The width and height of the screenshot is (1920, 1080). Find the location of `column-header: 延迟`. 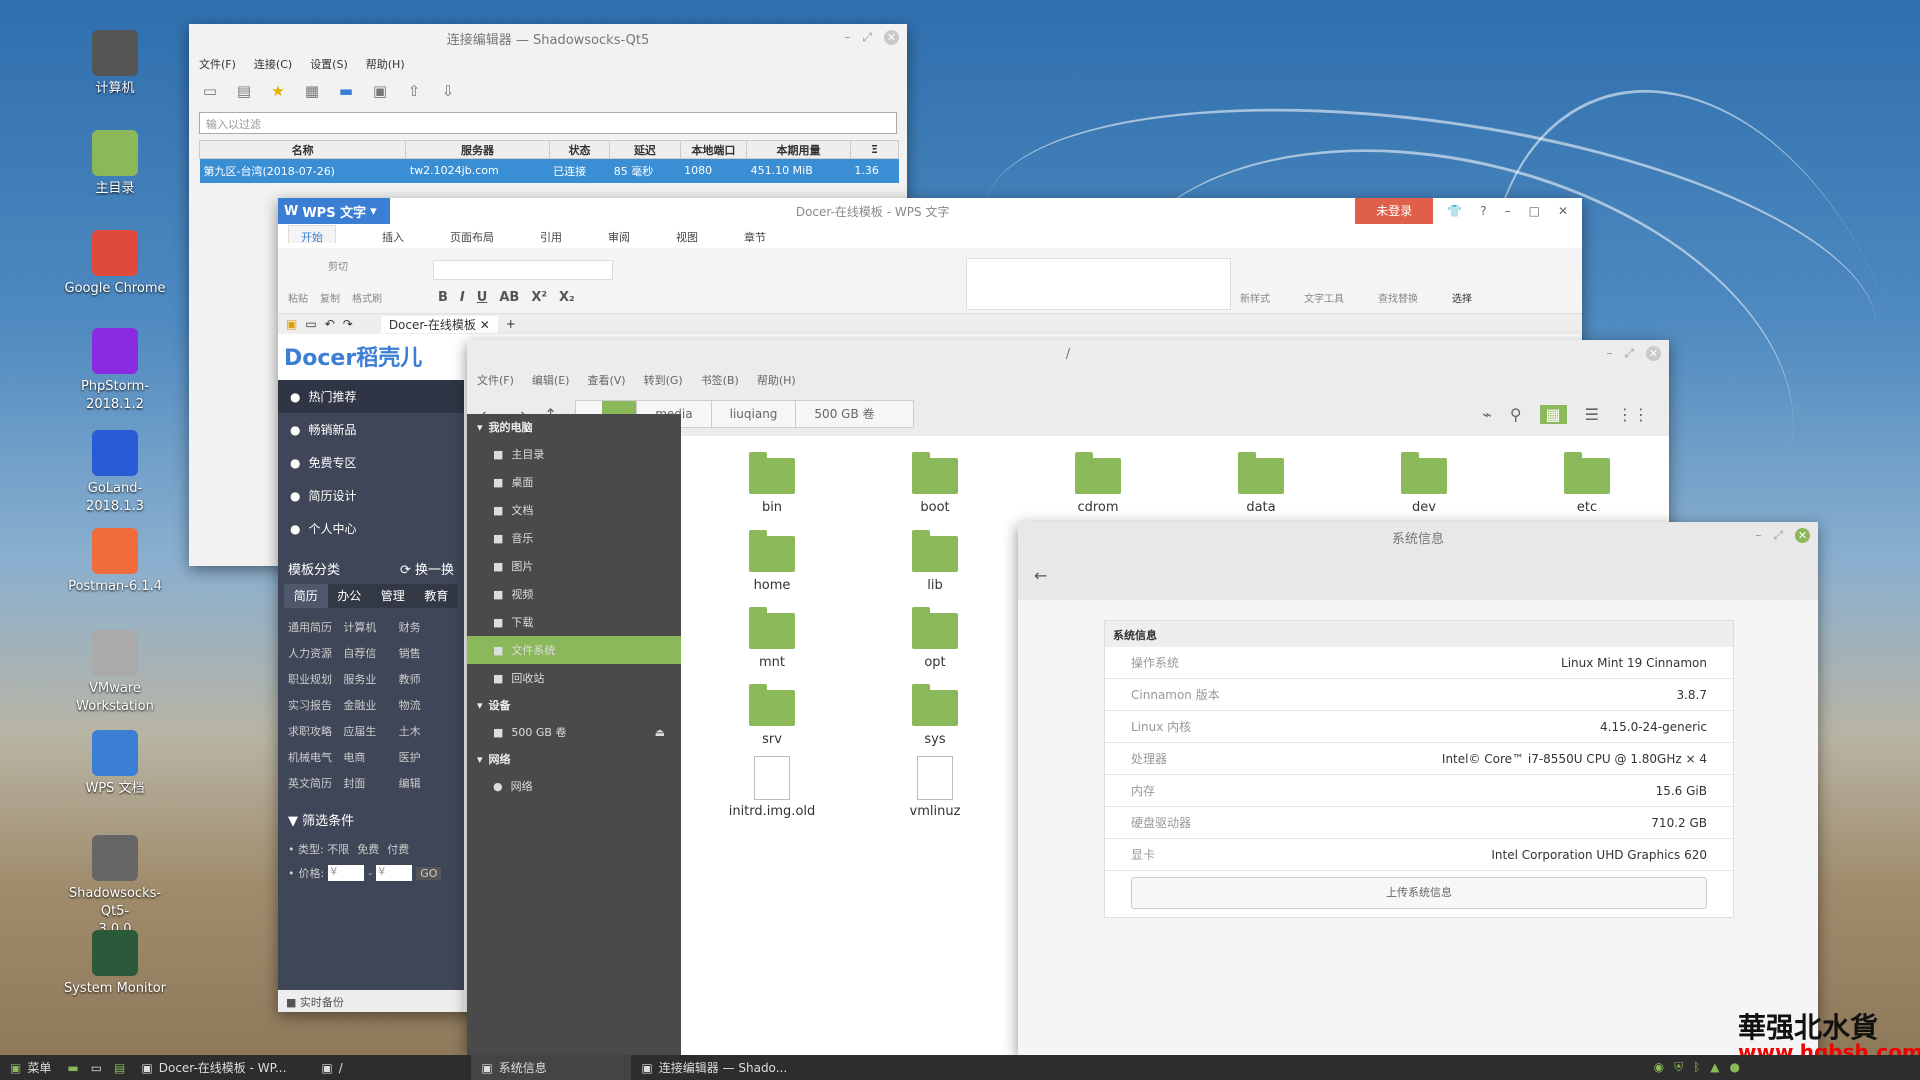

column-header: 延迟 is located at coordinates (645, 149).